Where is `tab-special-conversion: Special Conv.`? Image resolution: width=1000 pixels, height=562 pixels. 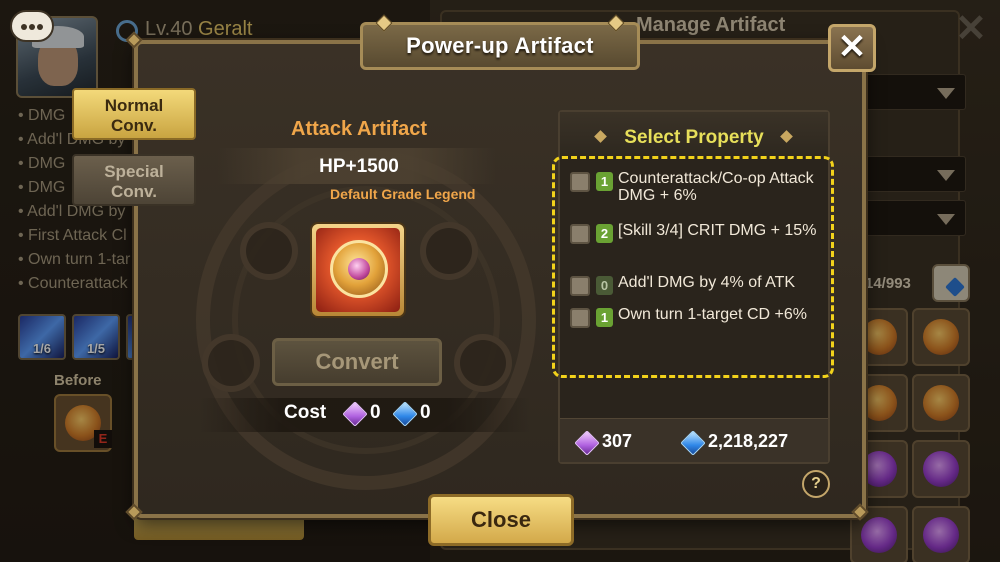
tab-special-conversion: Special Conv. is located at coordinates (134, 180).